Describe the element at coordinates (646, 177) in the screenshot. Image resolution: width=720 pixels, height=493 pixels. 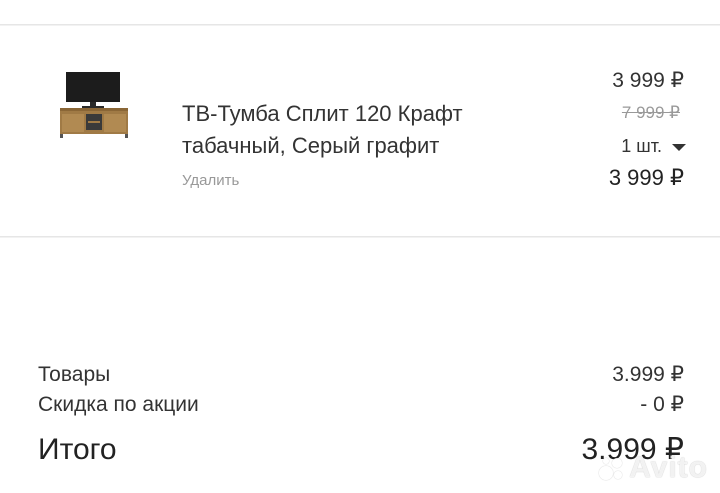
I see `line-total: 3 999 ₽` at that location.